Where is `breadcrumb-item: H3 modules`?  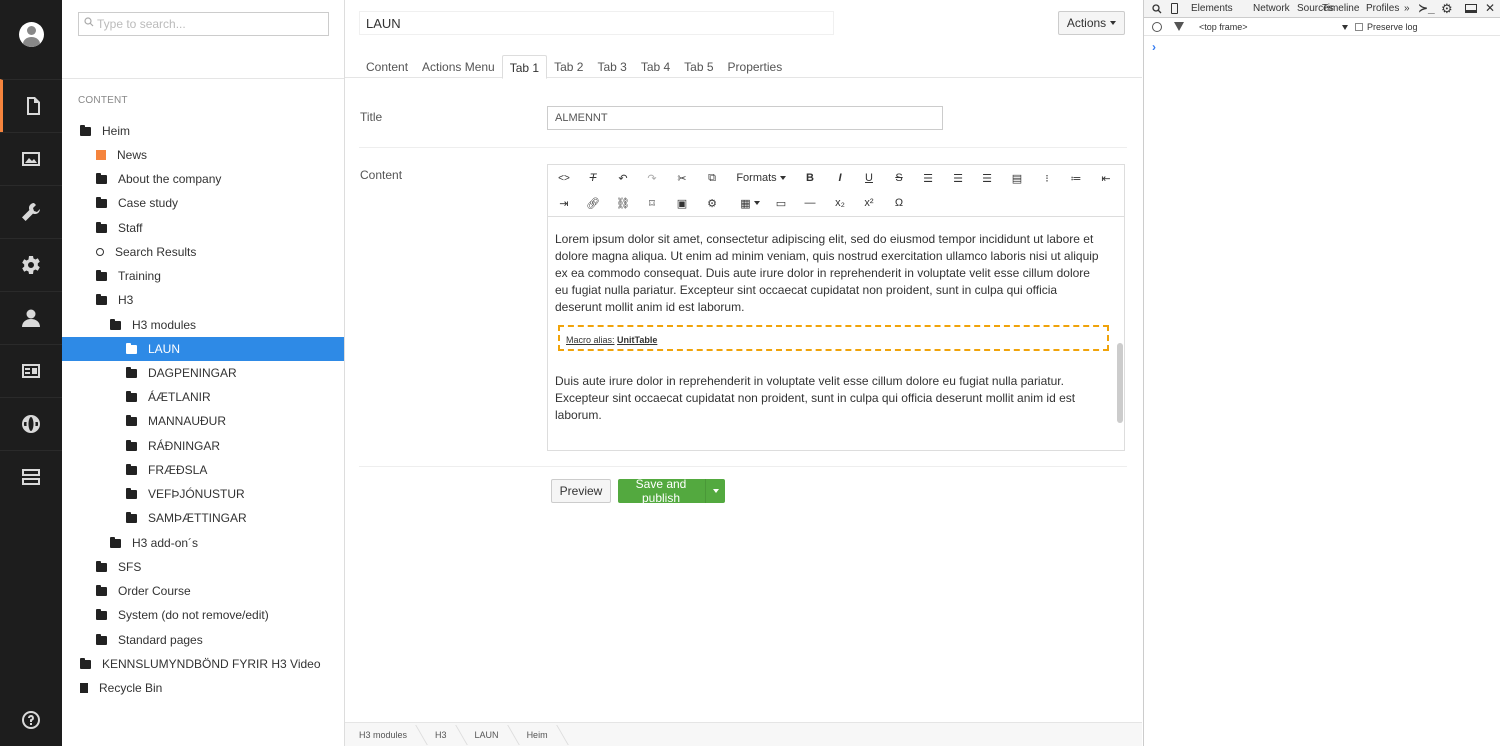
breadcrumb-item: H3 modules is located at coordinates (383, 734).